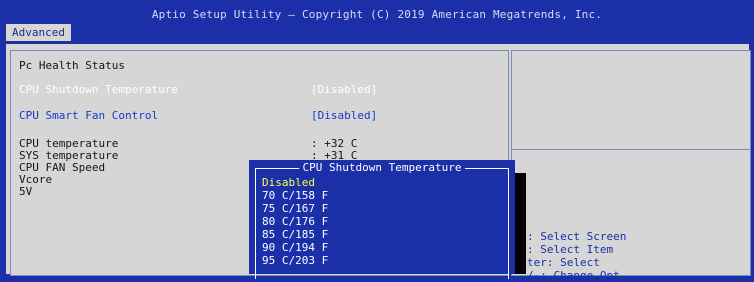 The width and height of the screenshot is (754, 282). I want to click on tab-advanced: Advanced, so click(38, 32).